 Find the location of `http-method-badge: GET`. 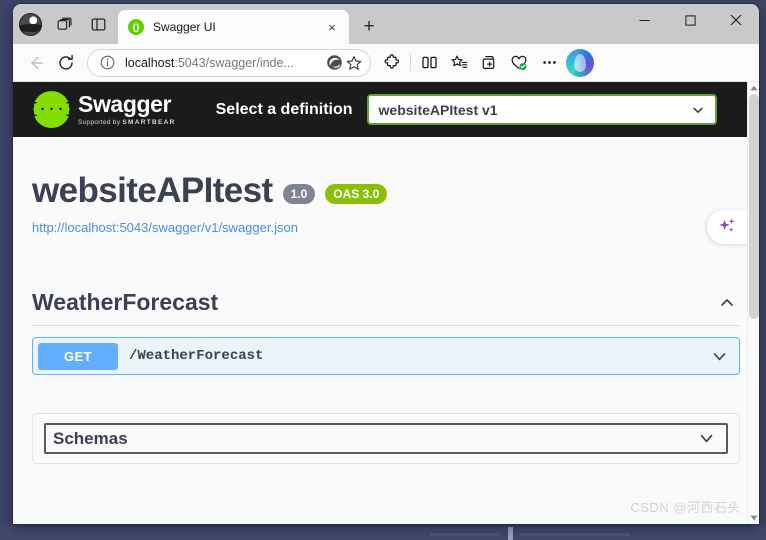

http-method-badge: GET is located at coordinates (78, 356).